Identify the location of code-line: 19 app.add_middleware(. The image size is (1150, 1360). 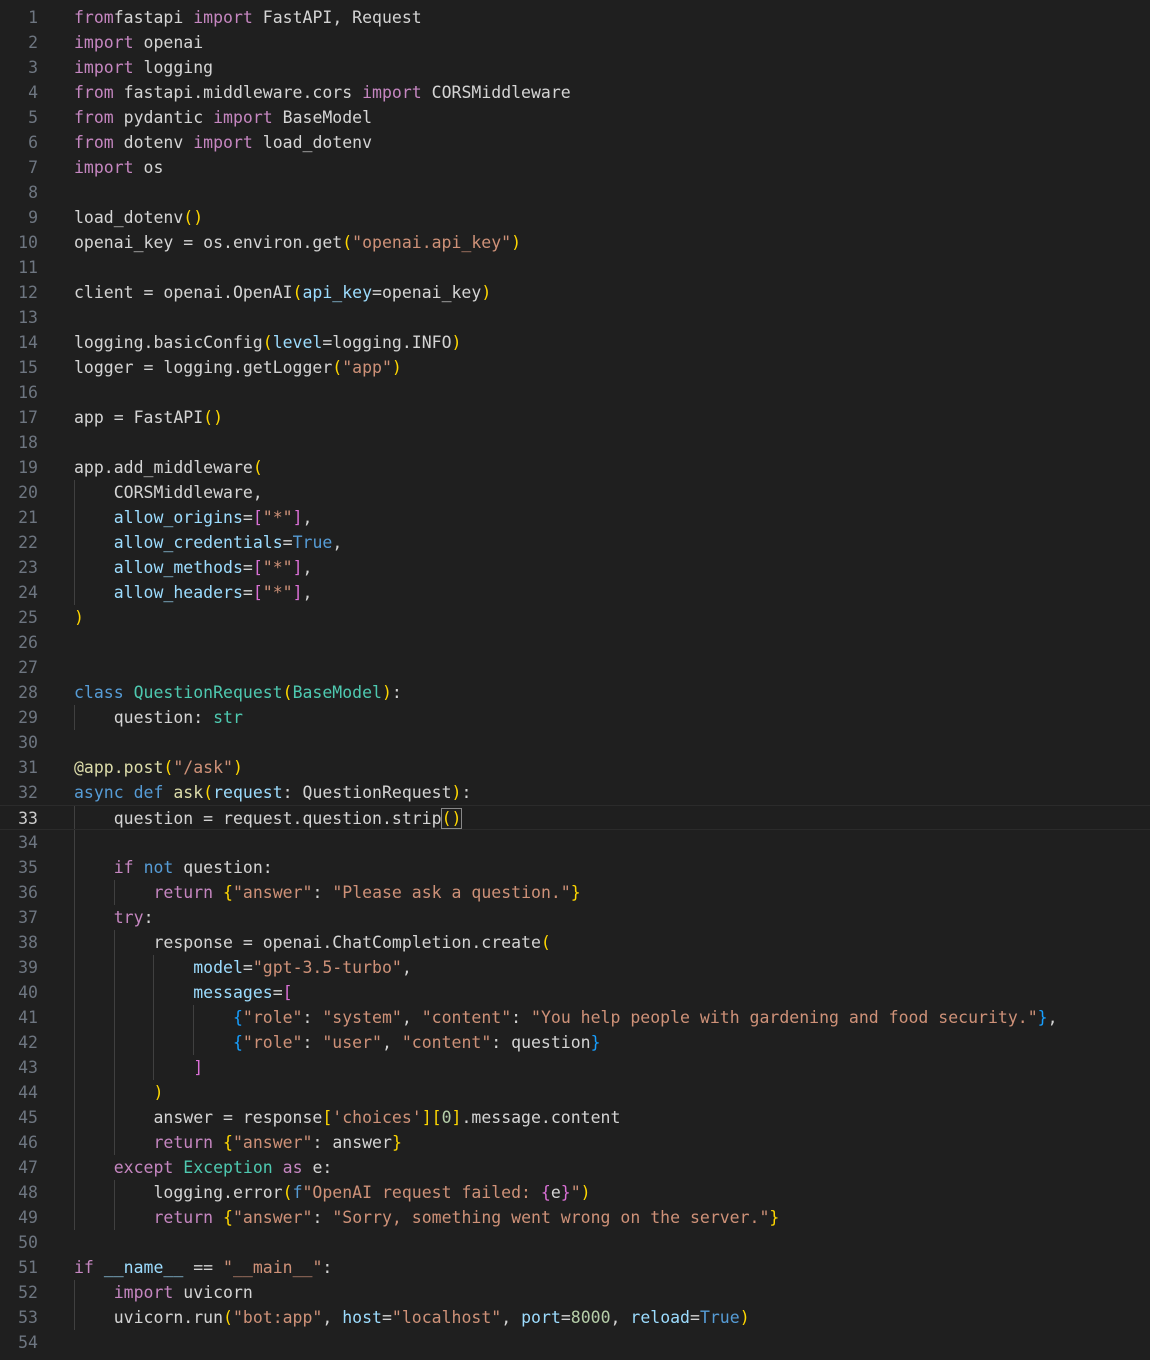
(575, 467).